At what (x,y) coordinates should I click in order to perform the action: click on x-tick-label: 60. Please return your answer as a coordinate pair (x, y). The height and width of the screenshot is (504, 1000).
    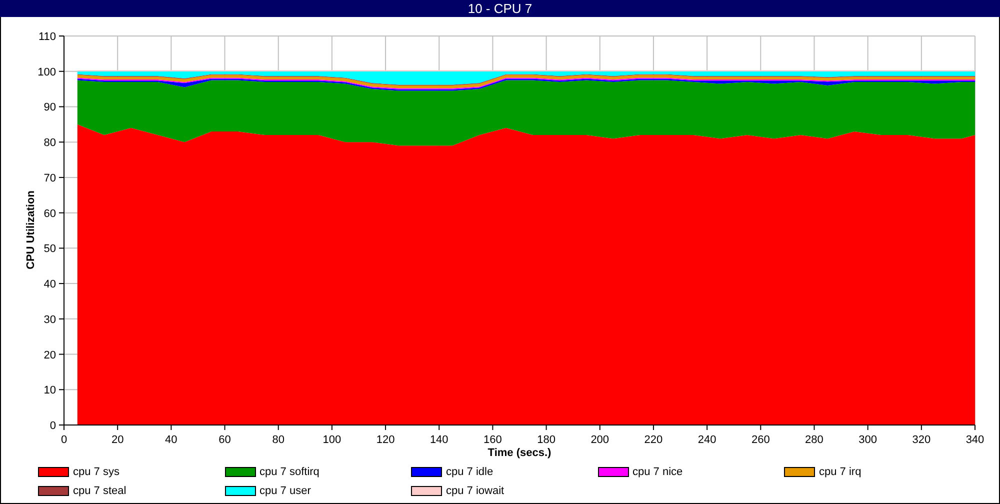
    Looking at the image, I should click on (224, 440).